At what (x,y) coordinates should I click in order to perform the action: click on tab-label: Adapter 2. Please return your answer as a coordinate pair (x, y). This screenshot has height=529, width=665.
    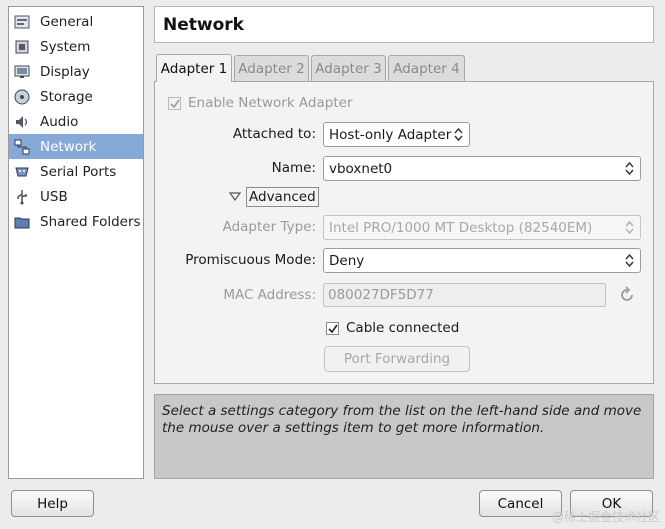
    Looking at the image, I should click on (271, 69).